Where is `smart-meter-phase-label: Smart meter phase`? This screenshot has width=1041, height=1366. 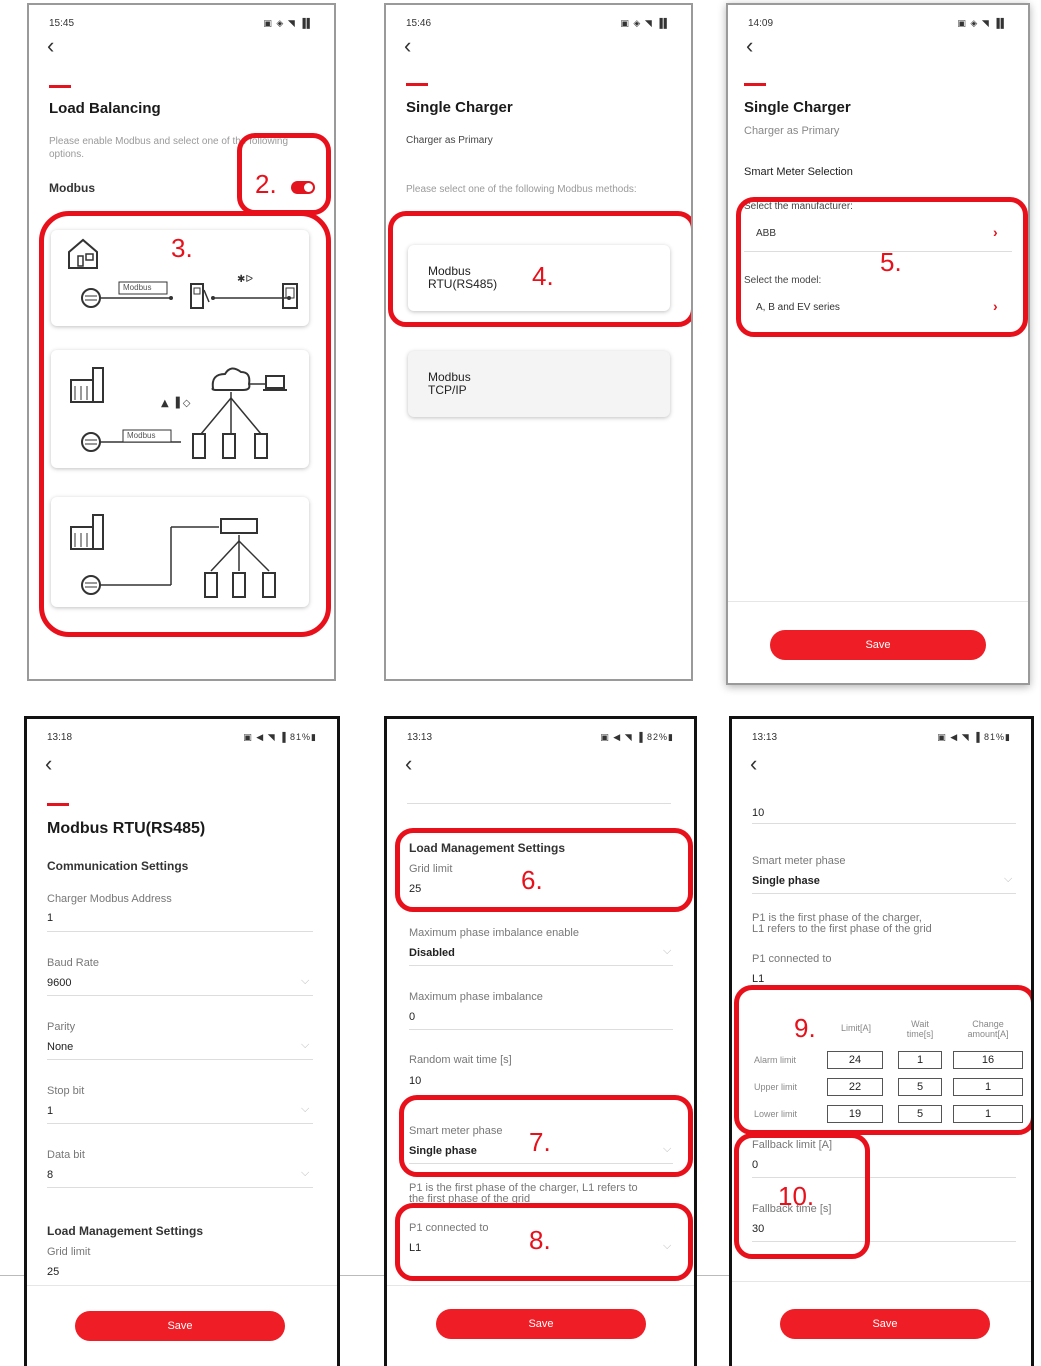 smart-meter-phase-label: Smart meter phase is located at coordinates (799, 861).